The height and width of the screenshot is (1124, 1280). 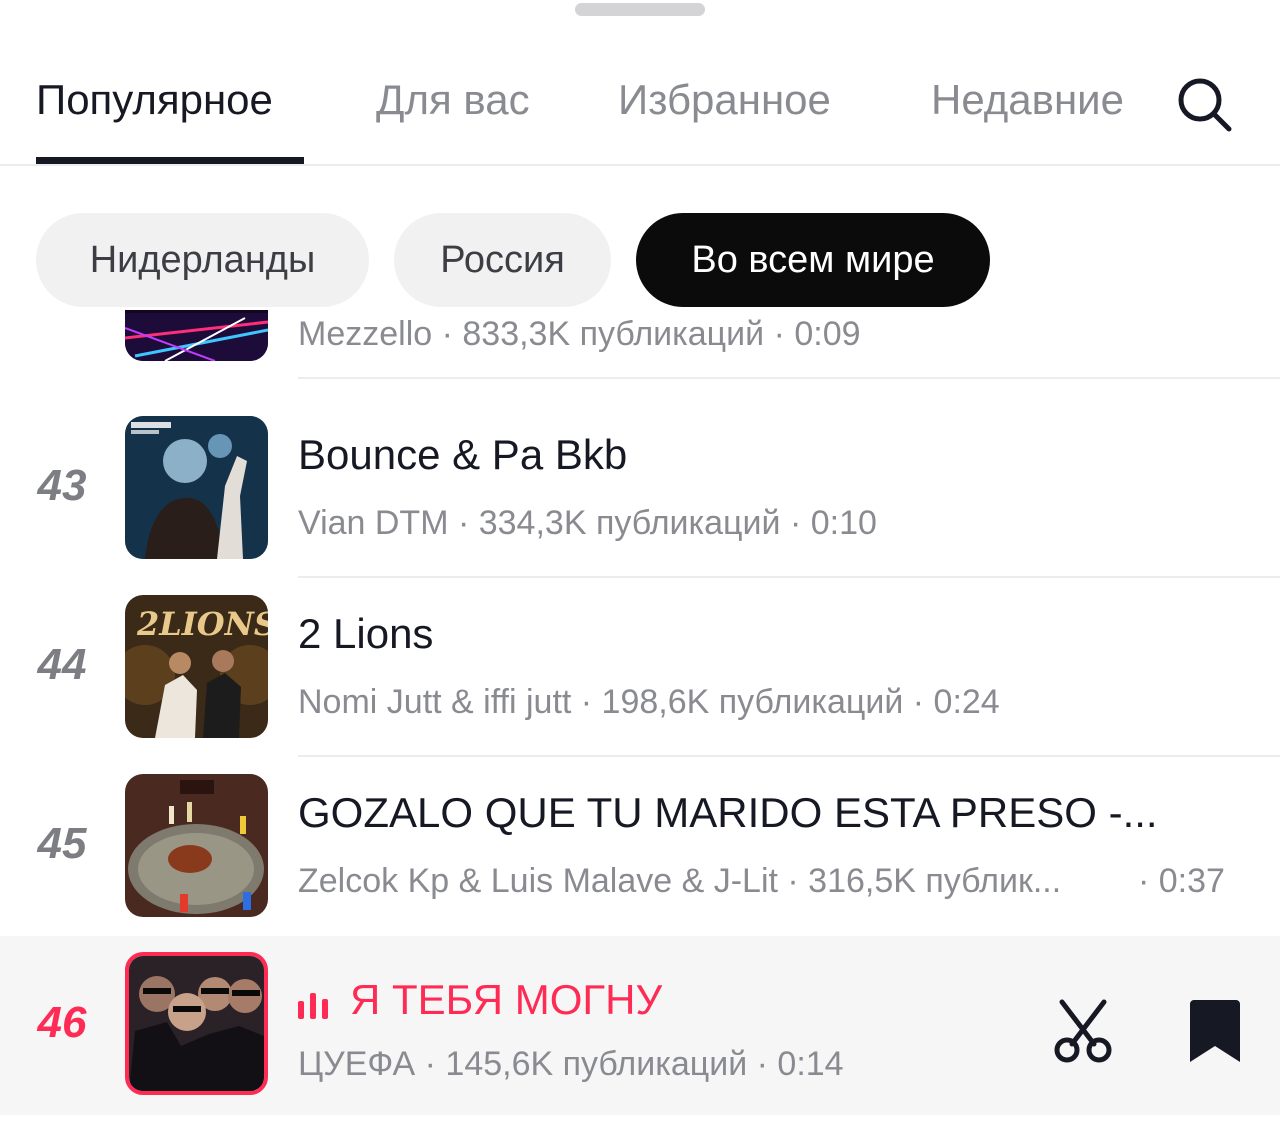 I want to click on equalizer-icon, so click(x=313, y=1005).